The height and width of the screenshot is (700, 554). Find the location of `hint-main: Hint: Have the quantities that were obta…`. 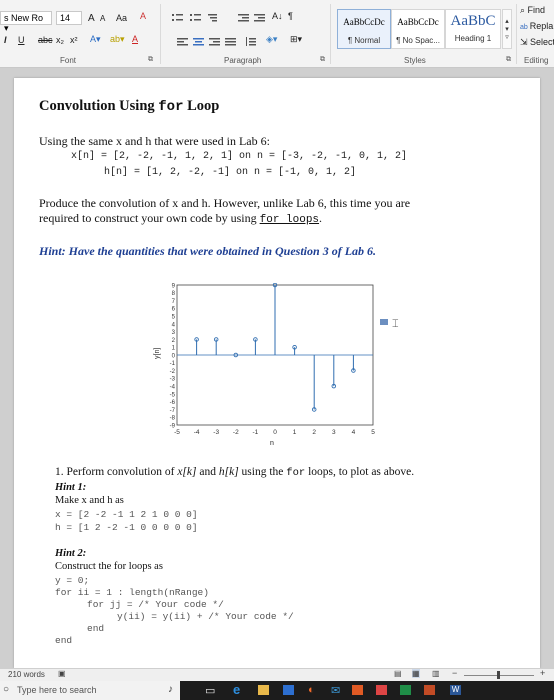

hint-main: Hint: Have the quantities that were obta… is located at coordinates (208, 251).